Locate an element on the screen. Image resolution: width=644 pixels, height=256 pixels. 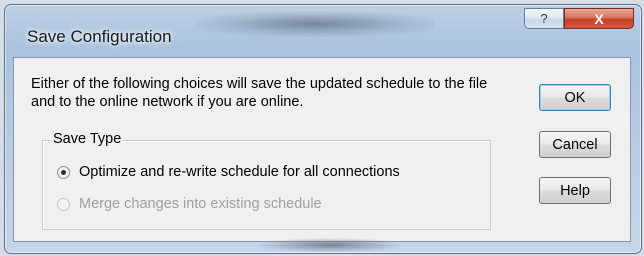
title-bar-blur is located at coordinates (315, 24).